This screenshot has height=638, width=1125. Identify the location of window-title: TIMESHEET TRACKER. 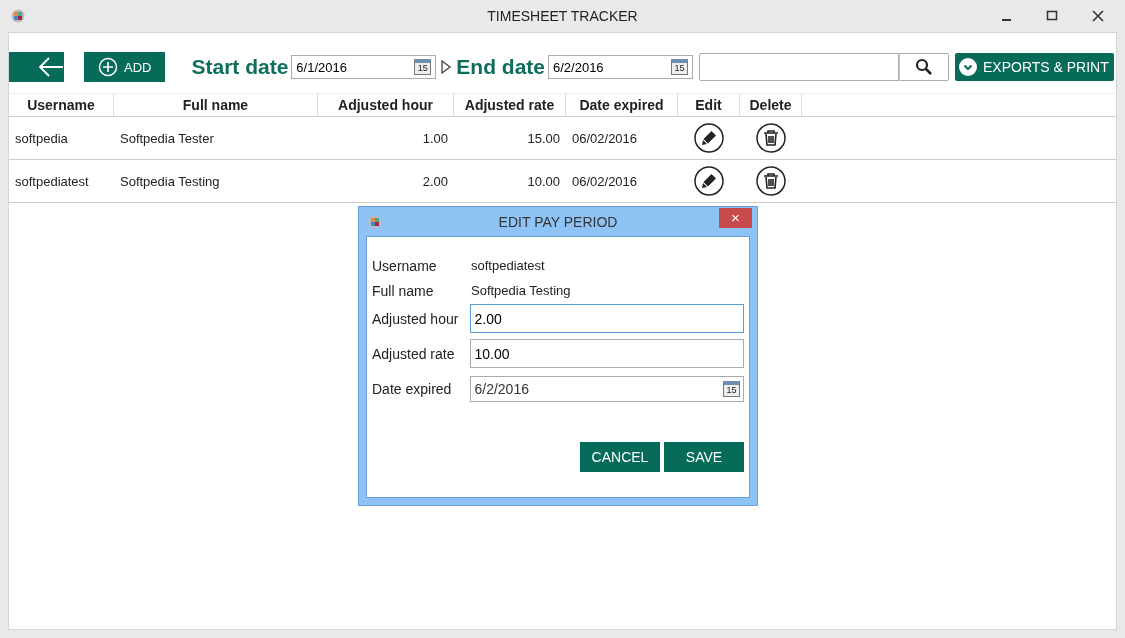
(562, 16).